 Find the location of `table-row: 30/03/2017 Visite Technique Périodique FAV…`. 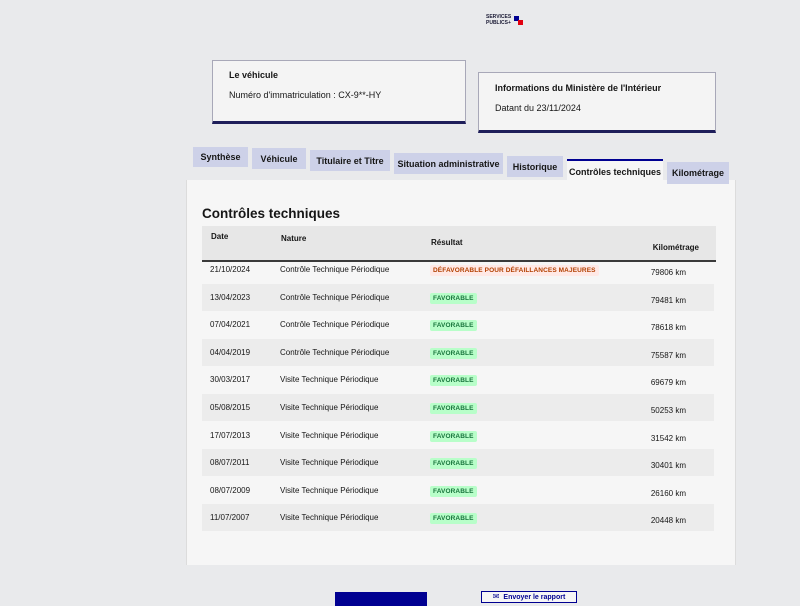

table-row: 30/03/2017 Visite Technique Périodique FAV… is located at coordinates (458, 379).